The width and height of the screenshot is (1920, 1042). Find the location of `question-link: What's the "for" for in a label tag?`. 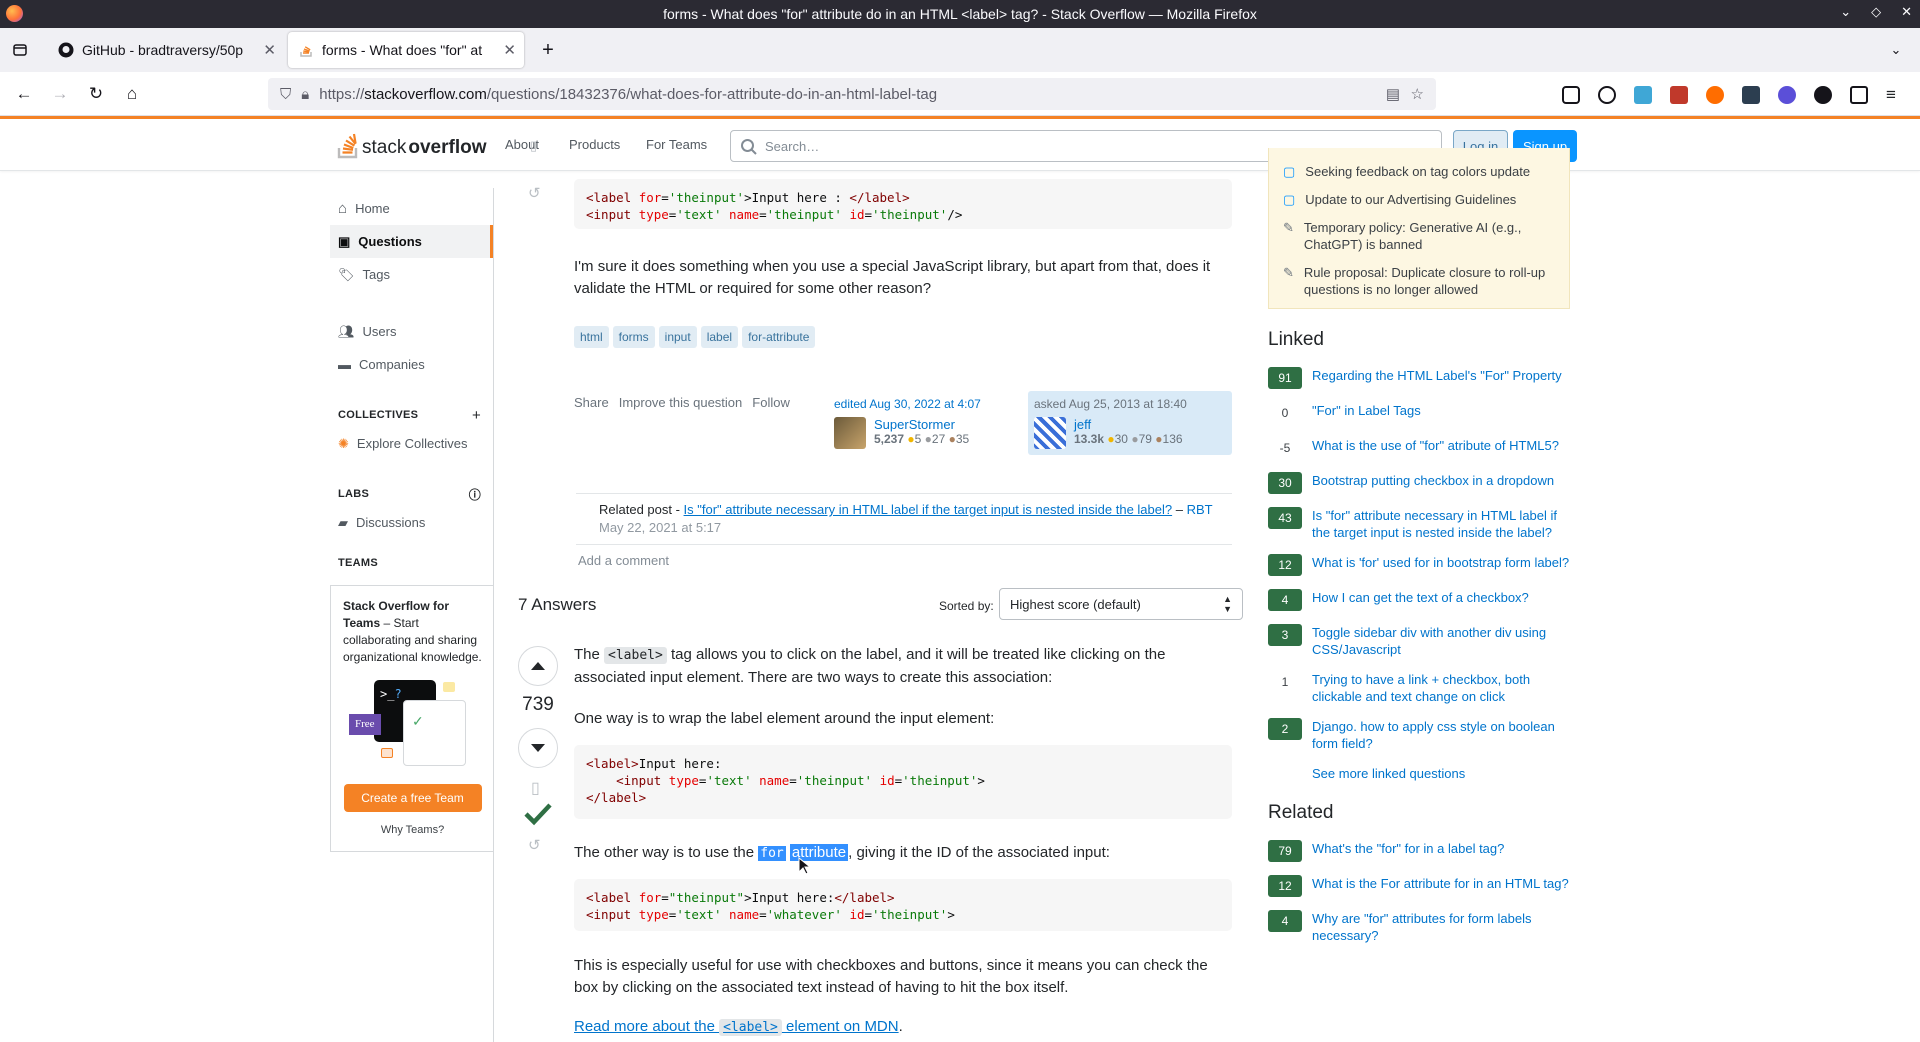

question-link: What's the "for" for in a label tag? is located at coordinates (1408, 848).